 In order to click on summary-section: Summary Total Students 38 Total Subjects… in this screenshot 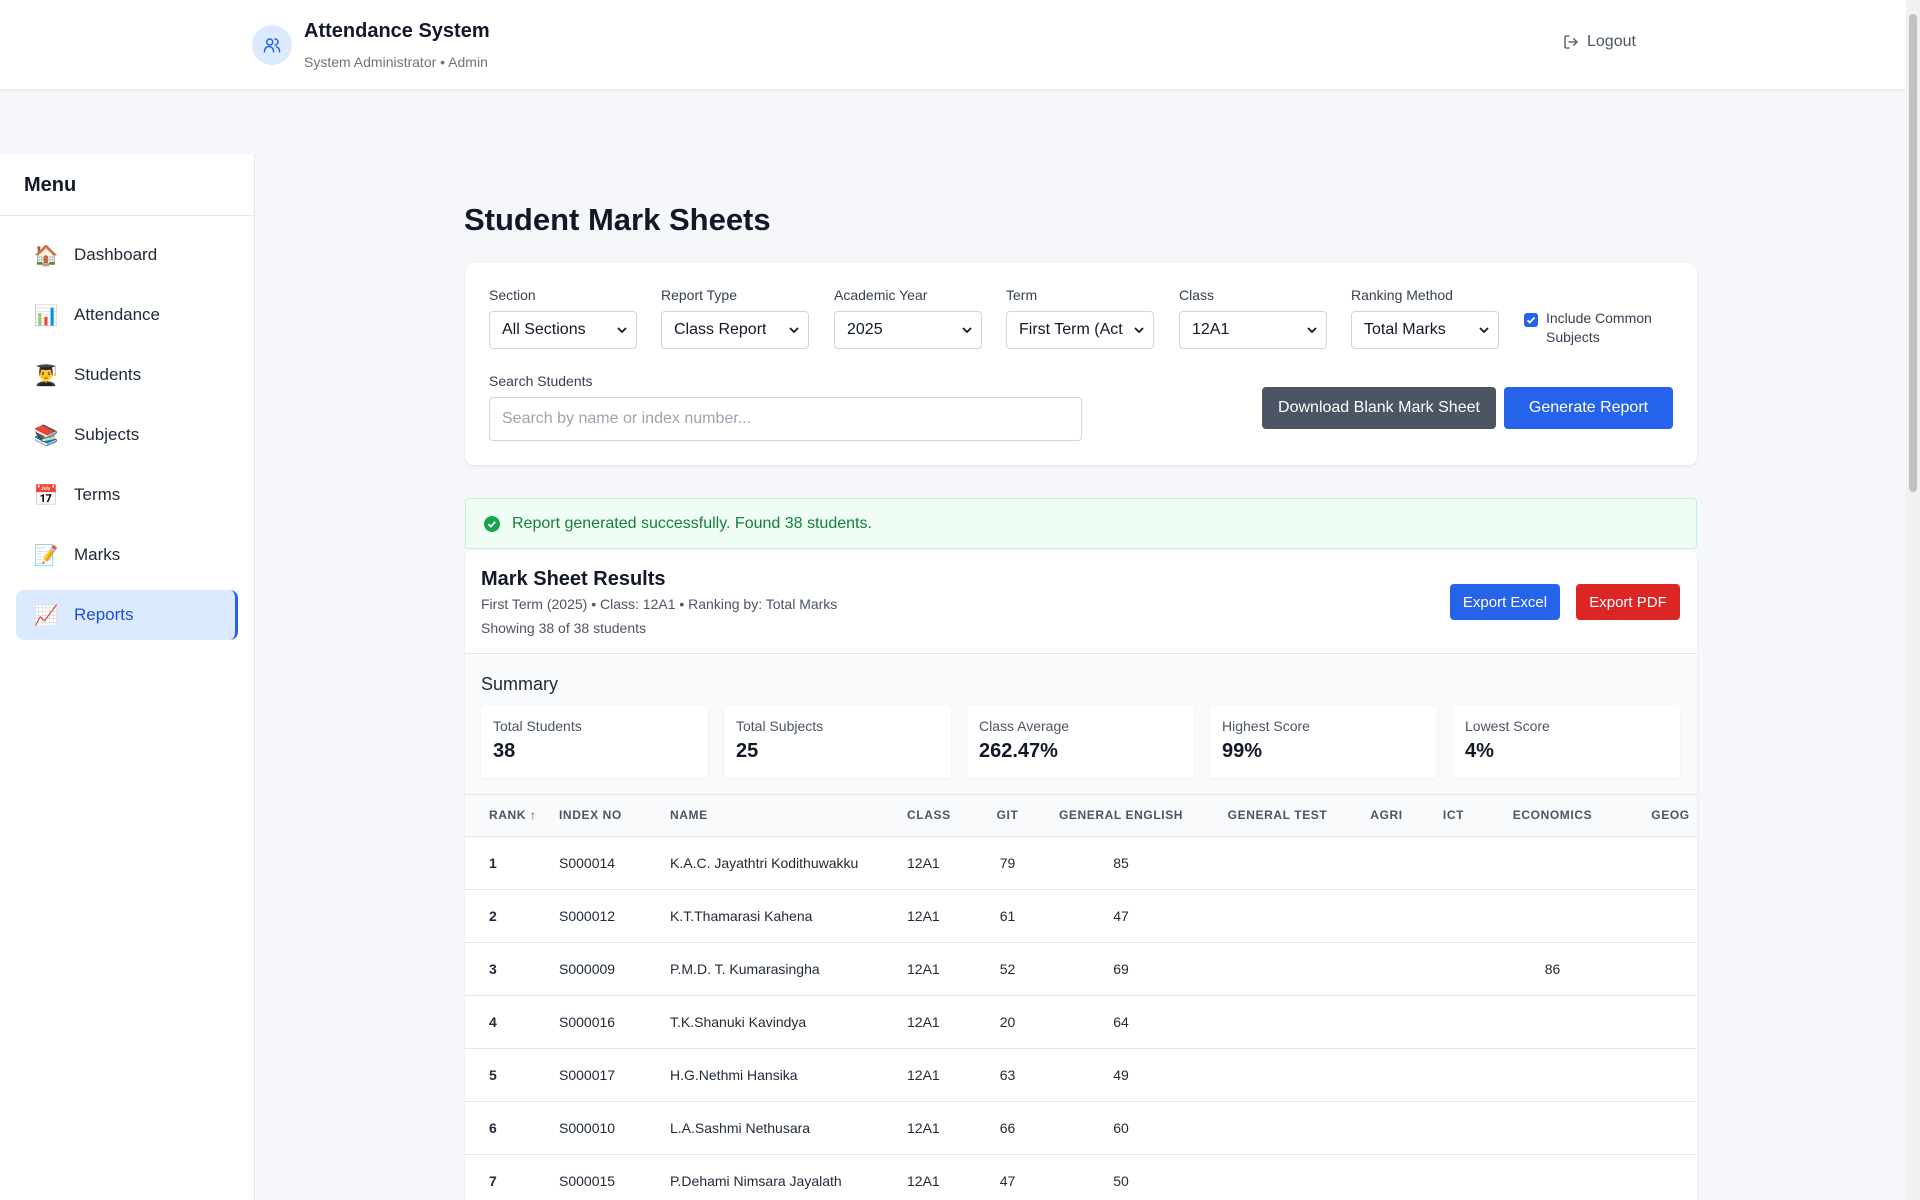, I will do `click(1081, 724)`.